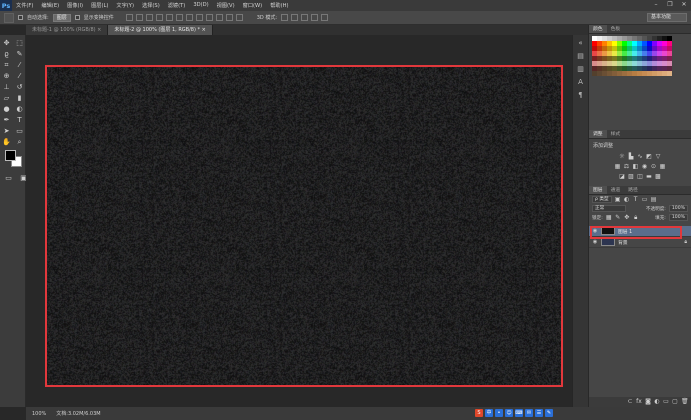 This screenshot has height=420, width=691. I want to click on zoom-tool-icon: ⌕, so click(19, 142).